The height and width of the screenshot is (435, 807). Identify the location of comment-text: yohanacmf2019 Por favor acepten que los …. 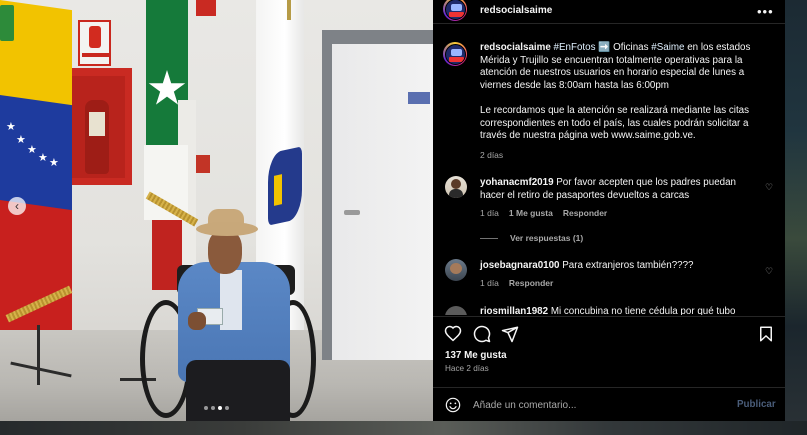
(608, 189).